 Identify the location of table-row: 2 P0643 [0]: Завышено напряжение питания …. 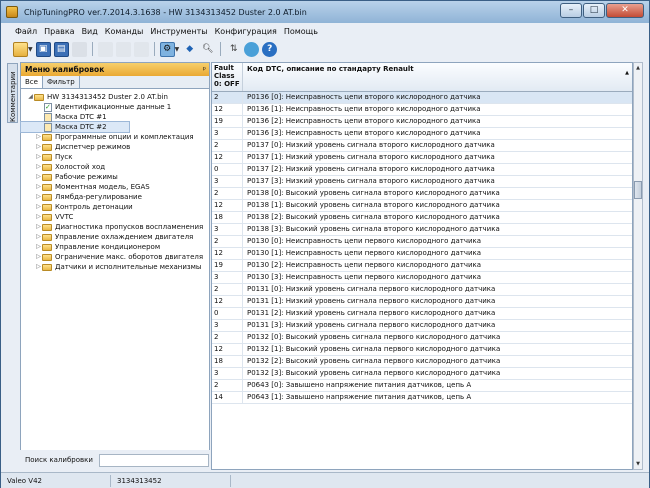
(422, 386).